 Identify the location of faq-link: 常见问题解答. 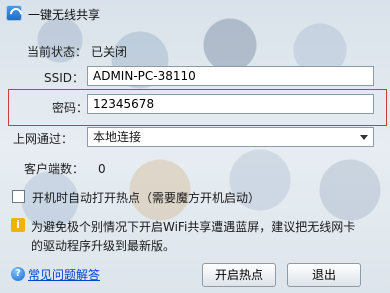
(64, 274).